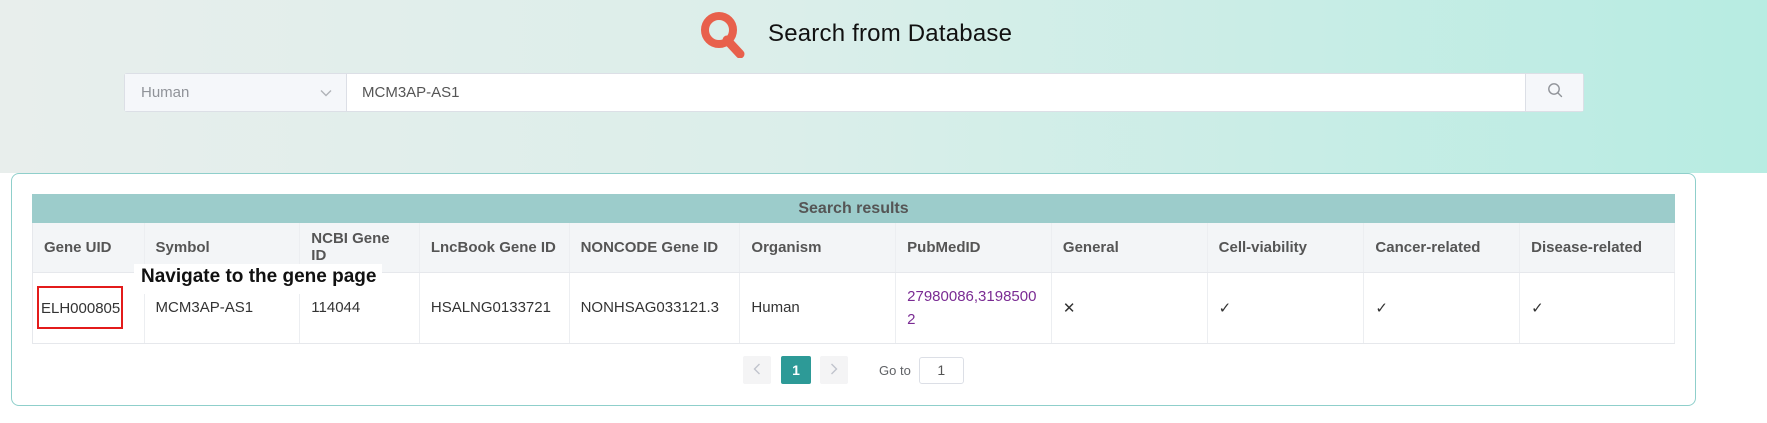 This screenshot has height=423, width=1767. I want to click on column-header-noncode-gene-id: NONCODE Gene ID, so click(655, 248).